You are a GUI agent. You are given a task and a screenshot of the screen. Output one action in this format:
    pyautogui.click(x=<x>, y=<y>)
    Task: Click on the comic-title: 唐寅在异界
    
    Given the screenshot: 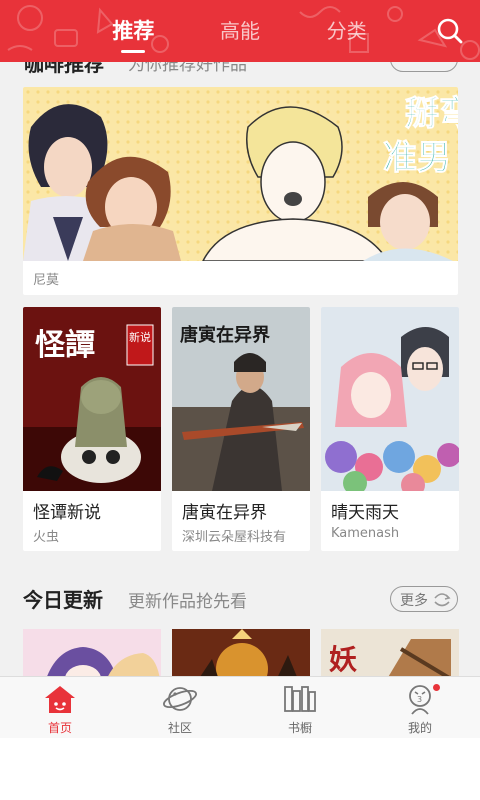 What is the action you would take?
    pyautogui.click(x=224, y=513)
    